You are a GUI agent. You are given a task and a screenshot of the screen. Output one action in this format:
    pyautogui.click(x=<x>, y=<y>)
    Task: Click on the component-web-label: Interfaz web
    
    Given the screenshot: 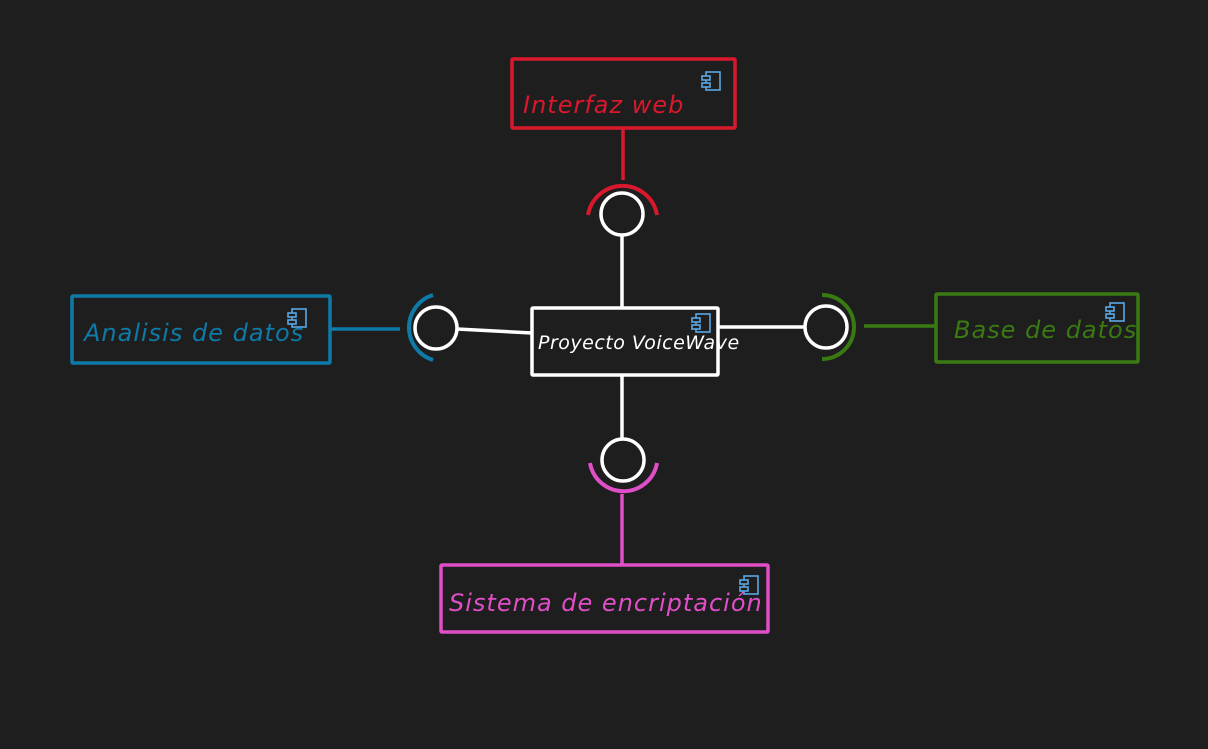 What is the action you would take?
    pyautogui.click(x=603, y=105)
    